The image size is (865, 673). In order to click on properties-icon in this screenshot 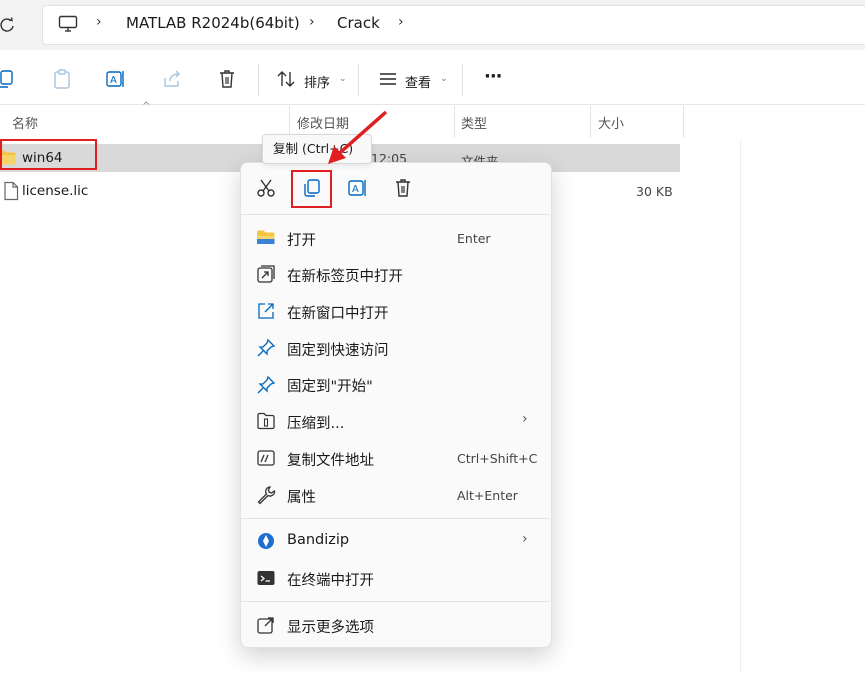, I will do `click(266, 495)`.